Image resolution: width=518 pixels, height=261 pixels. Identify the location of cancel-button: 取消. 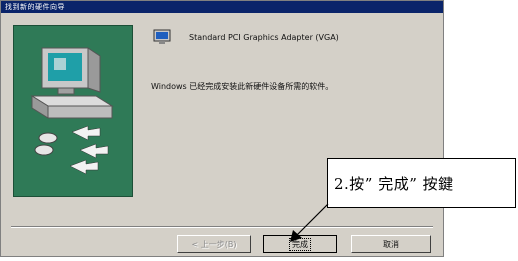
(391, 244).